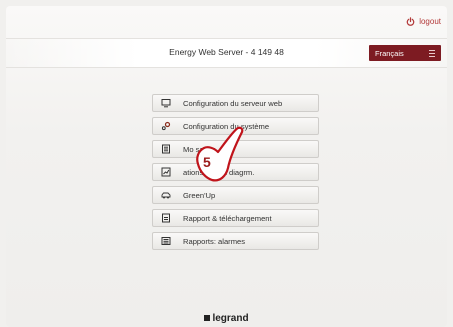 Image resolution: width=453 pixels, height=327 pixels. Describe the element at coordinates (227, 218) in the screenshot. I see `menu-item-label: Rapport & téléchargement` at that location.